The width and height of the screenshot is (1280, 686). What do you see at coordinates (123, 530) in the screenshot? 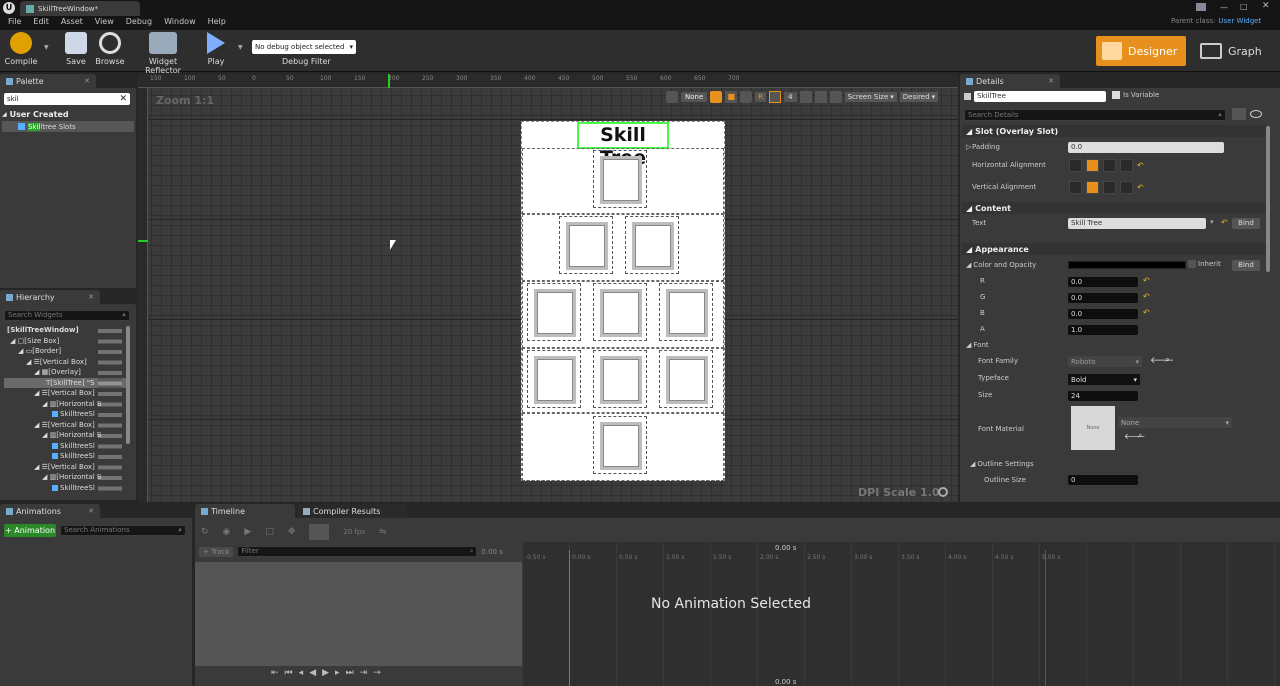
I see `animations-search-input: Search Animations ⌕` at bounding box center [123, 530].